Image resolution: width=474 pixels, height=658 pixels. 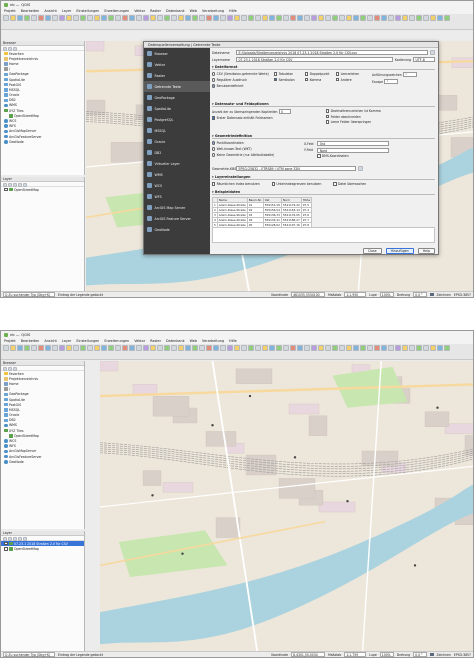 What do you see at coordinates (319, 74) in the screenshot?
I see `delimiter-colon-option: Doppelpunkt` at bounding box center [319, 74].